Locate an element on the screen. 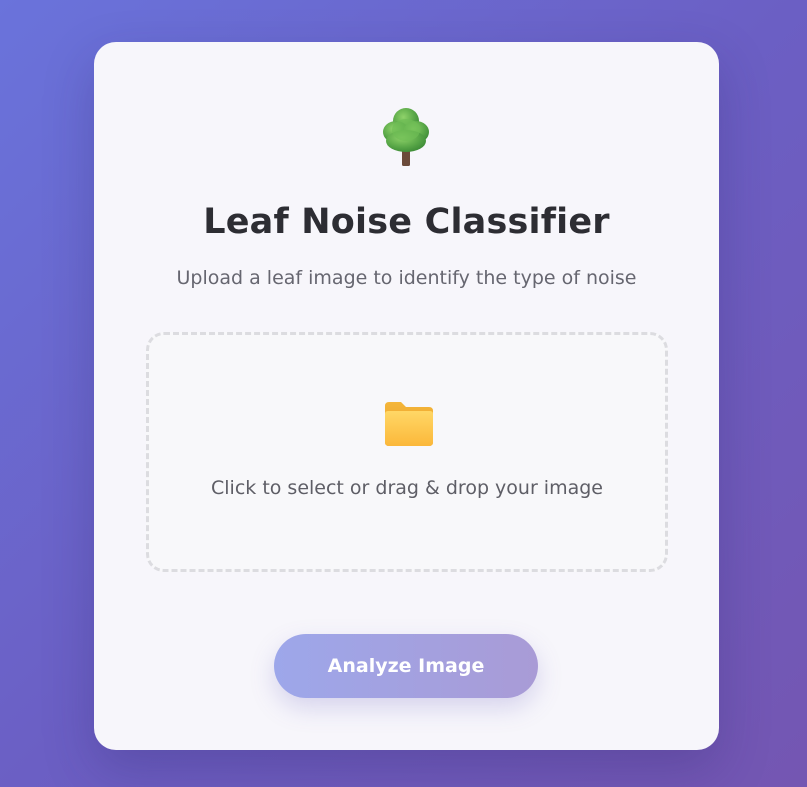 Image resolution: width=807 pixels, height=787 pixels. tree-icon is located at coordinates (406, 137).